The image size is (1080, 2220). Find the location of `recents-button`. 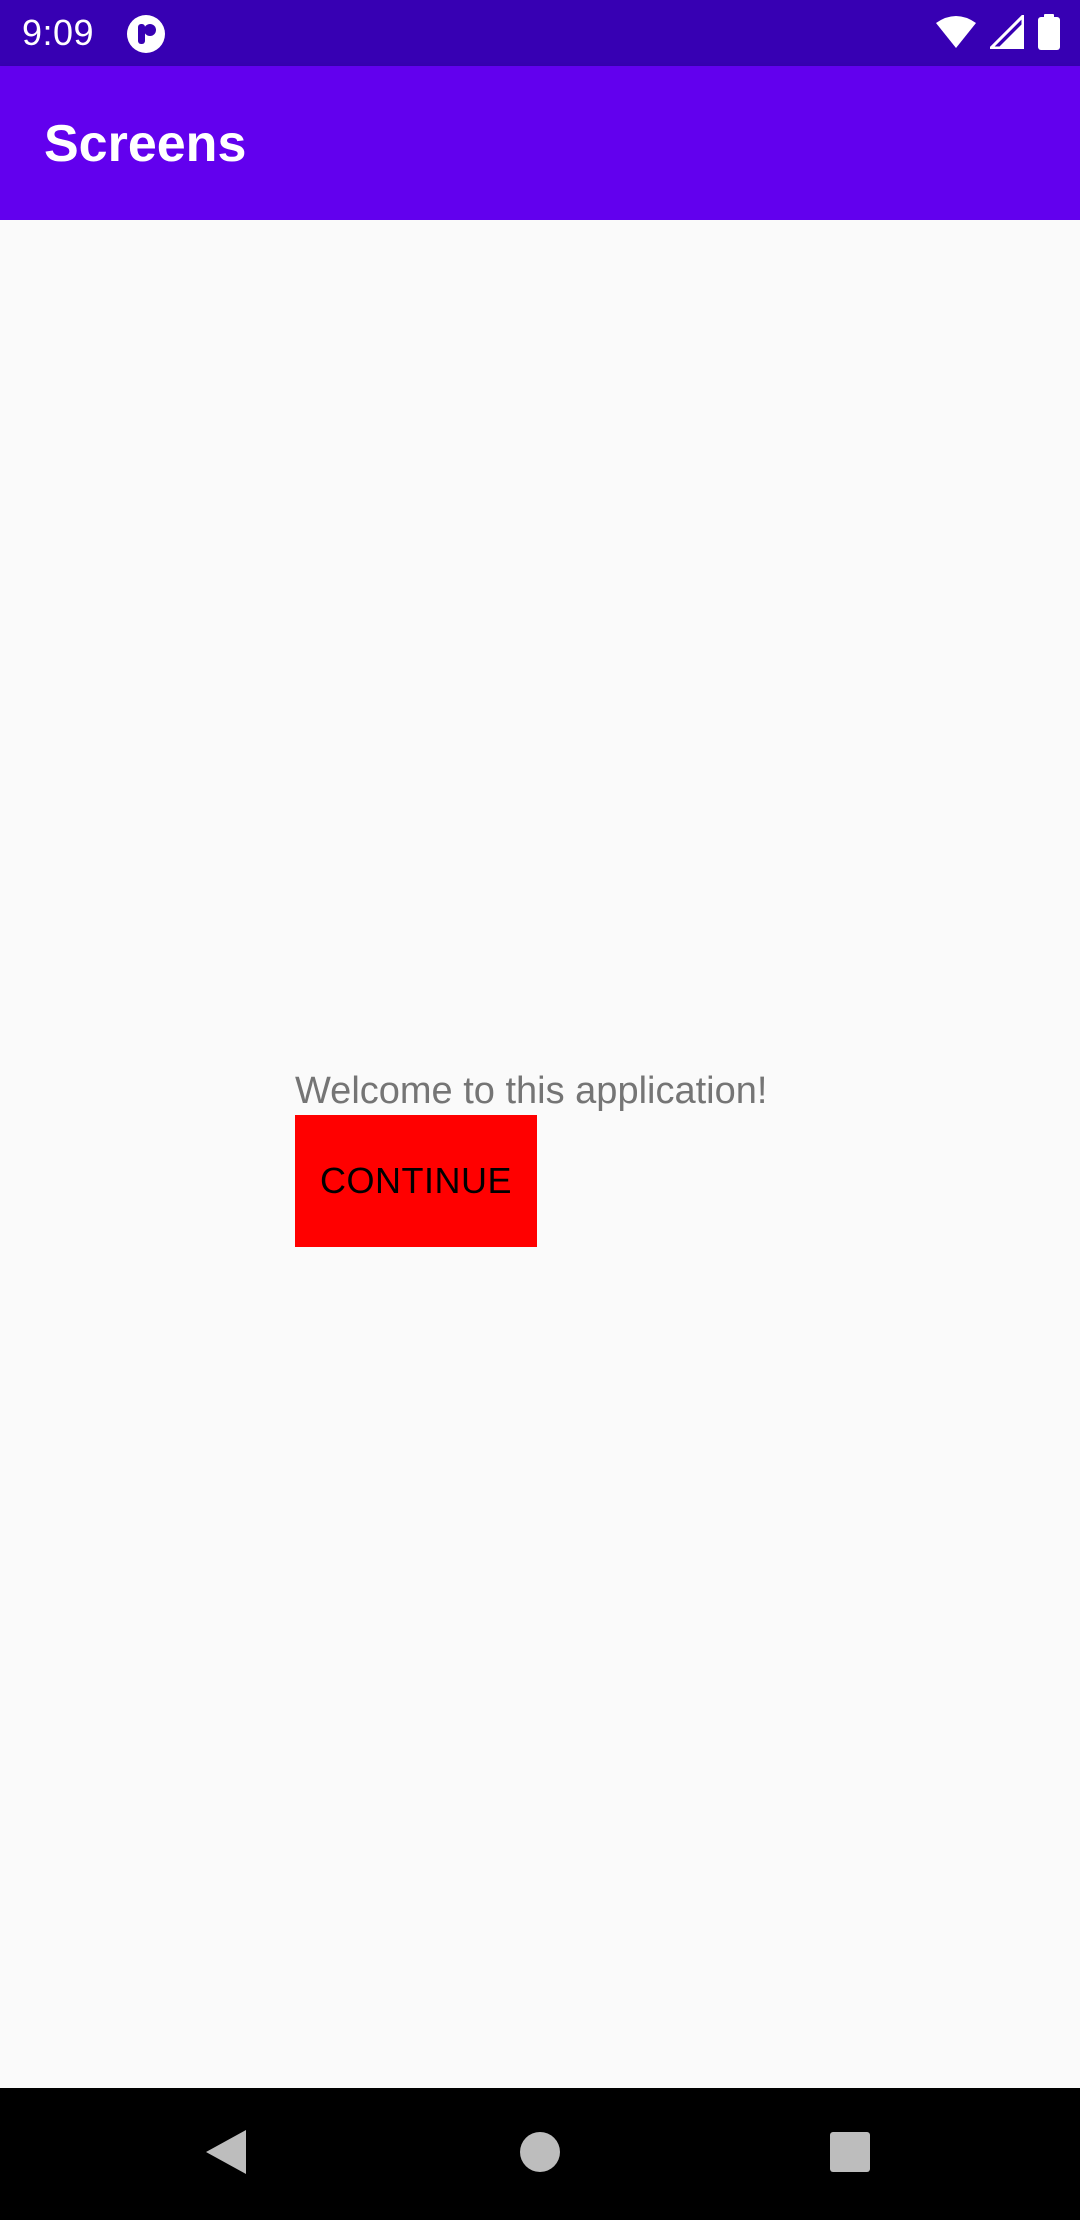

recents-button is located at coordinates (850, 2154).